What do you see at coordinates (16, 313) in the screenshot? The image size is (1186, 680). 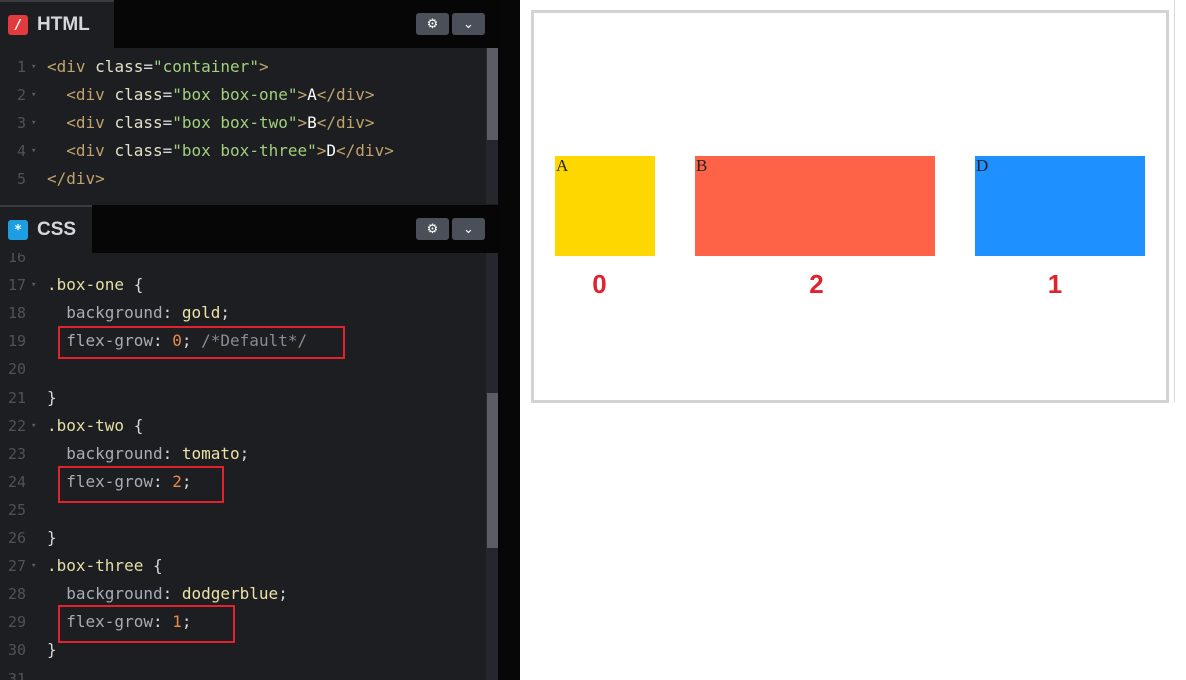 I see `line-number: 18` at bounding box center [16, 313].